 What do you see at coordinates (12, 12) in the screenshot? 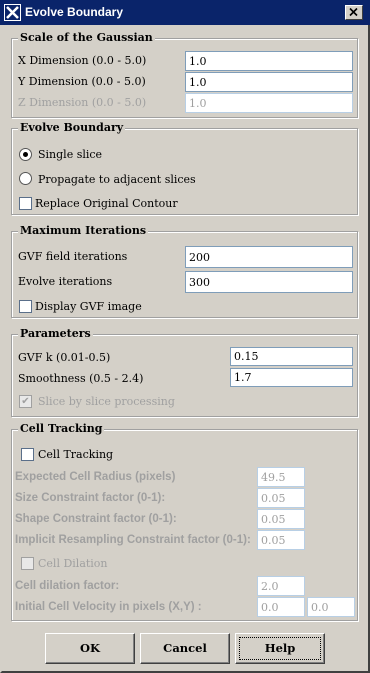
I see `app-x-icon` at bounding box center [12, 12].